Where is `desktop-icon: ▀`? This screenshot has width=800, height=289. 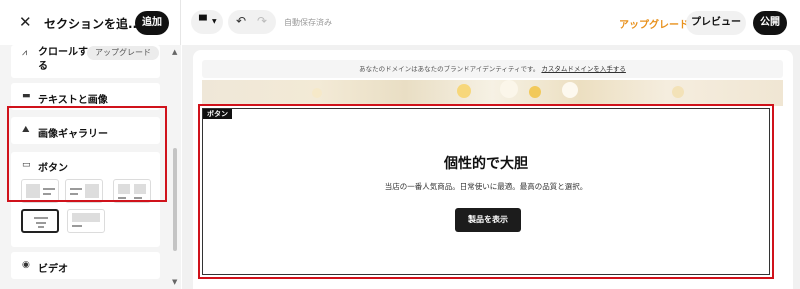
desktop-icon: ▀ is located at coordinates (203, 21).